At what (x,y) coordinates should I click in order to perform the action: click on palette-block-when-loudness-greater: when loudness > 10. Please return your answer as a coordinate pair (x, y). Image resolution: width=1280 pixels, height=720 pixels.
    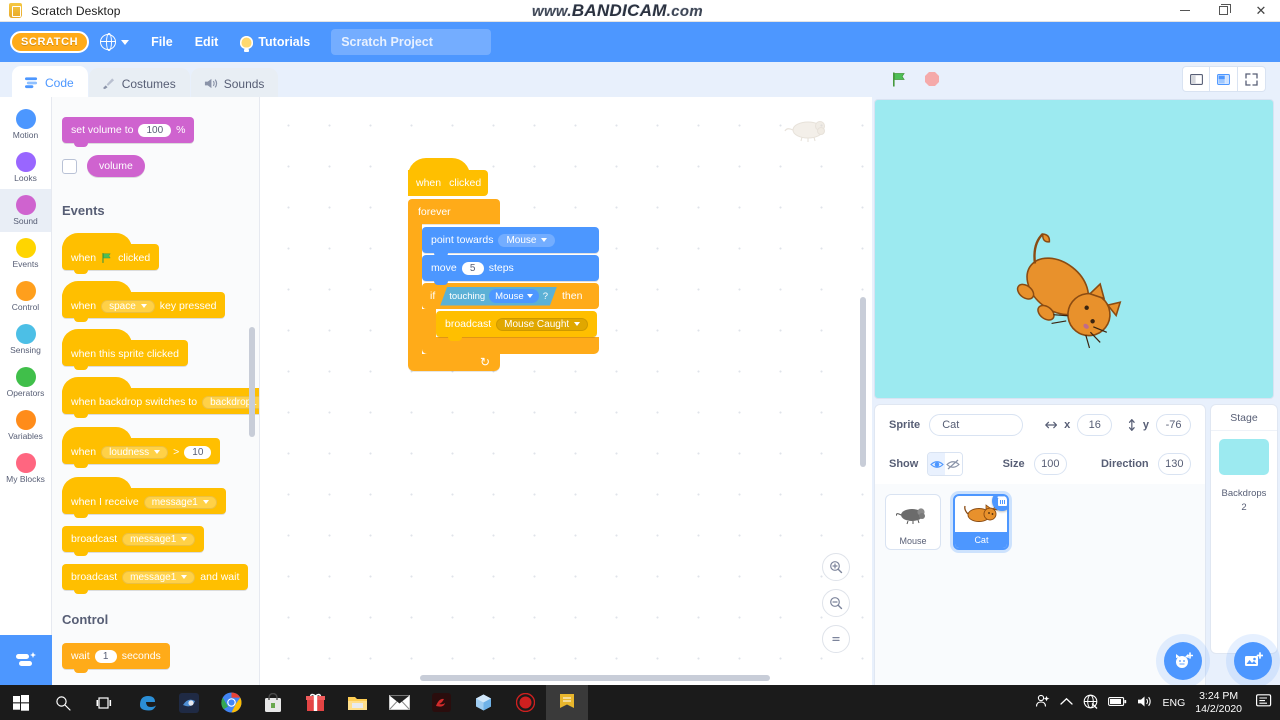
    Looking at the image, I should click on (141, 447).